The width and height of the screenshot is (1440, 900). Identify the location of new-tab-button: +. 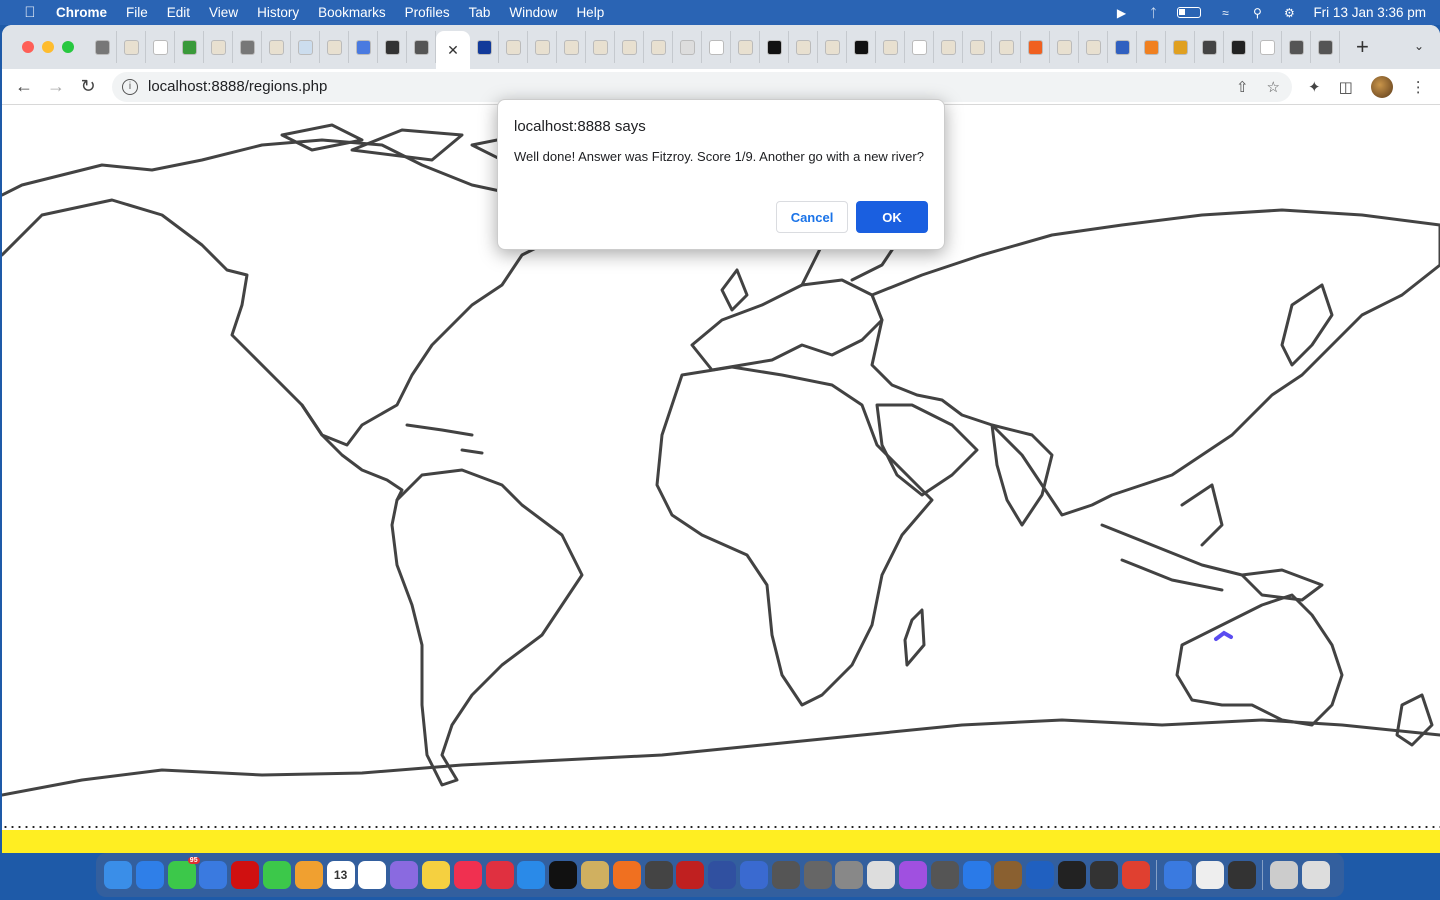
(1362, 47).